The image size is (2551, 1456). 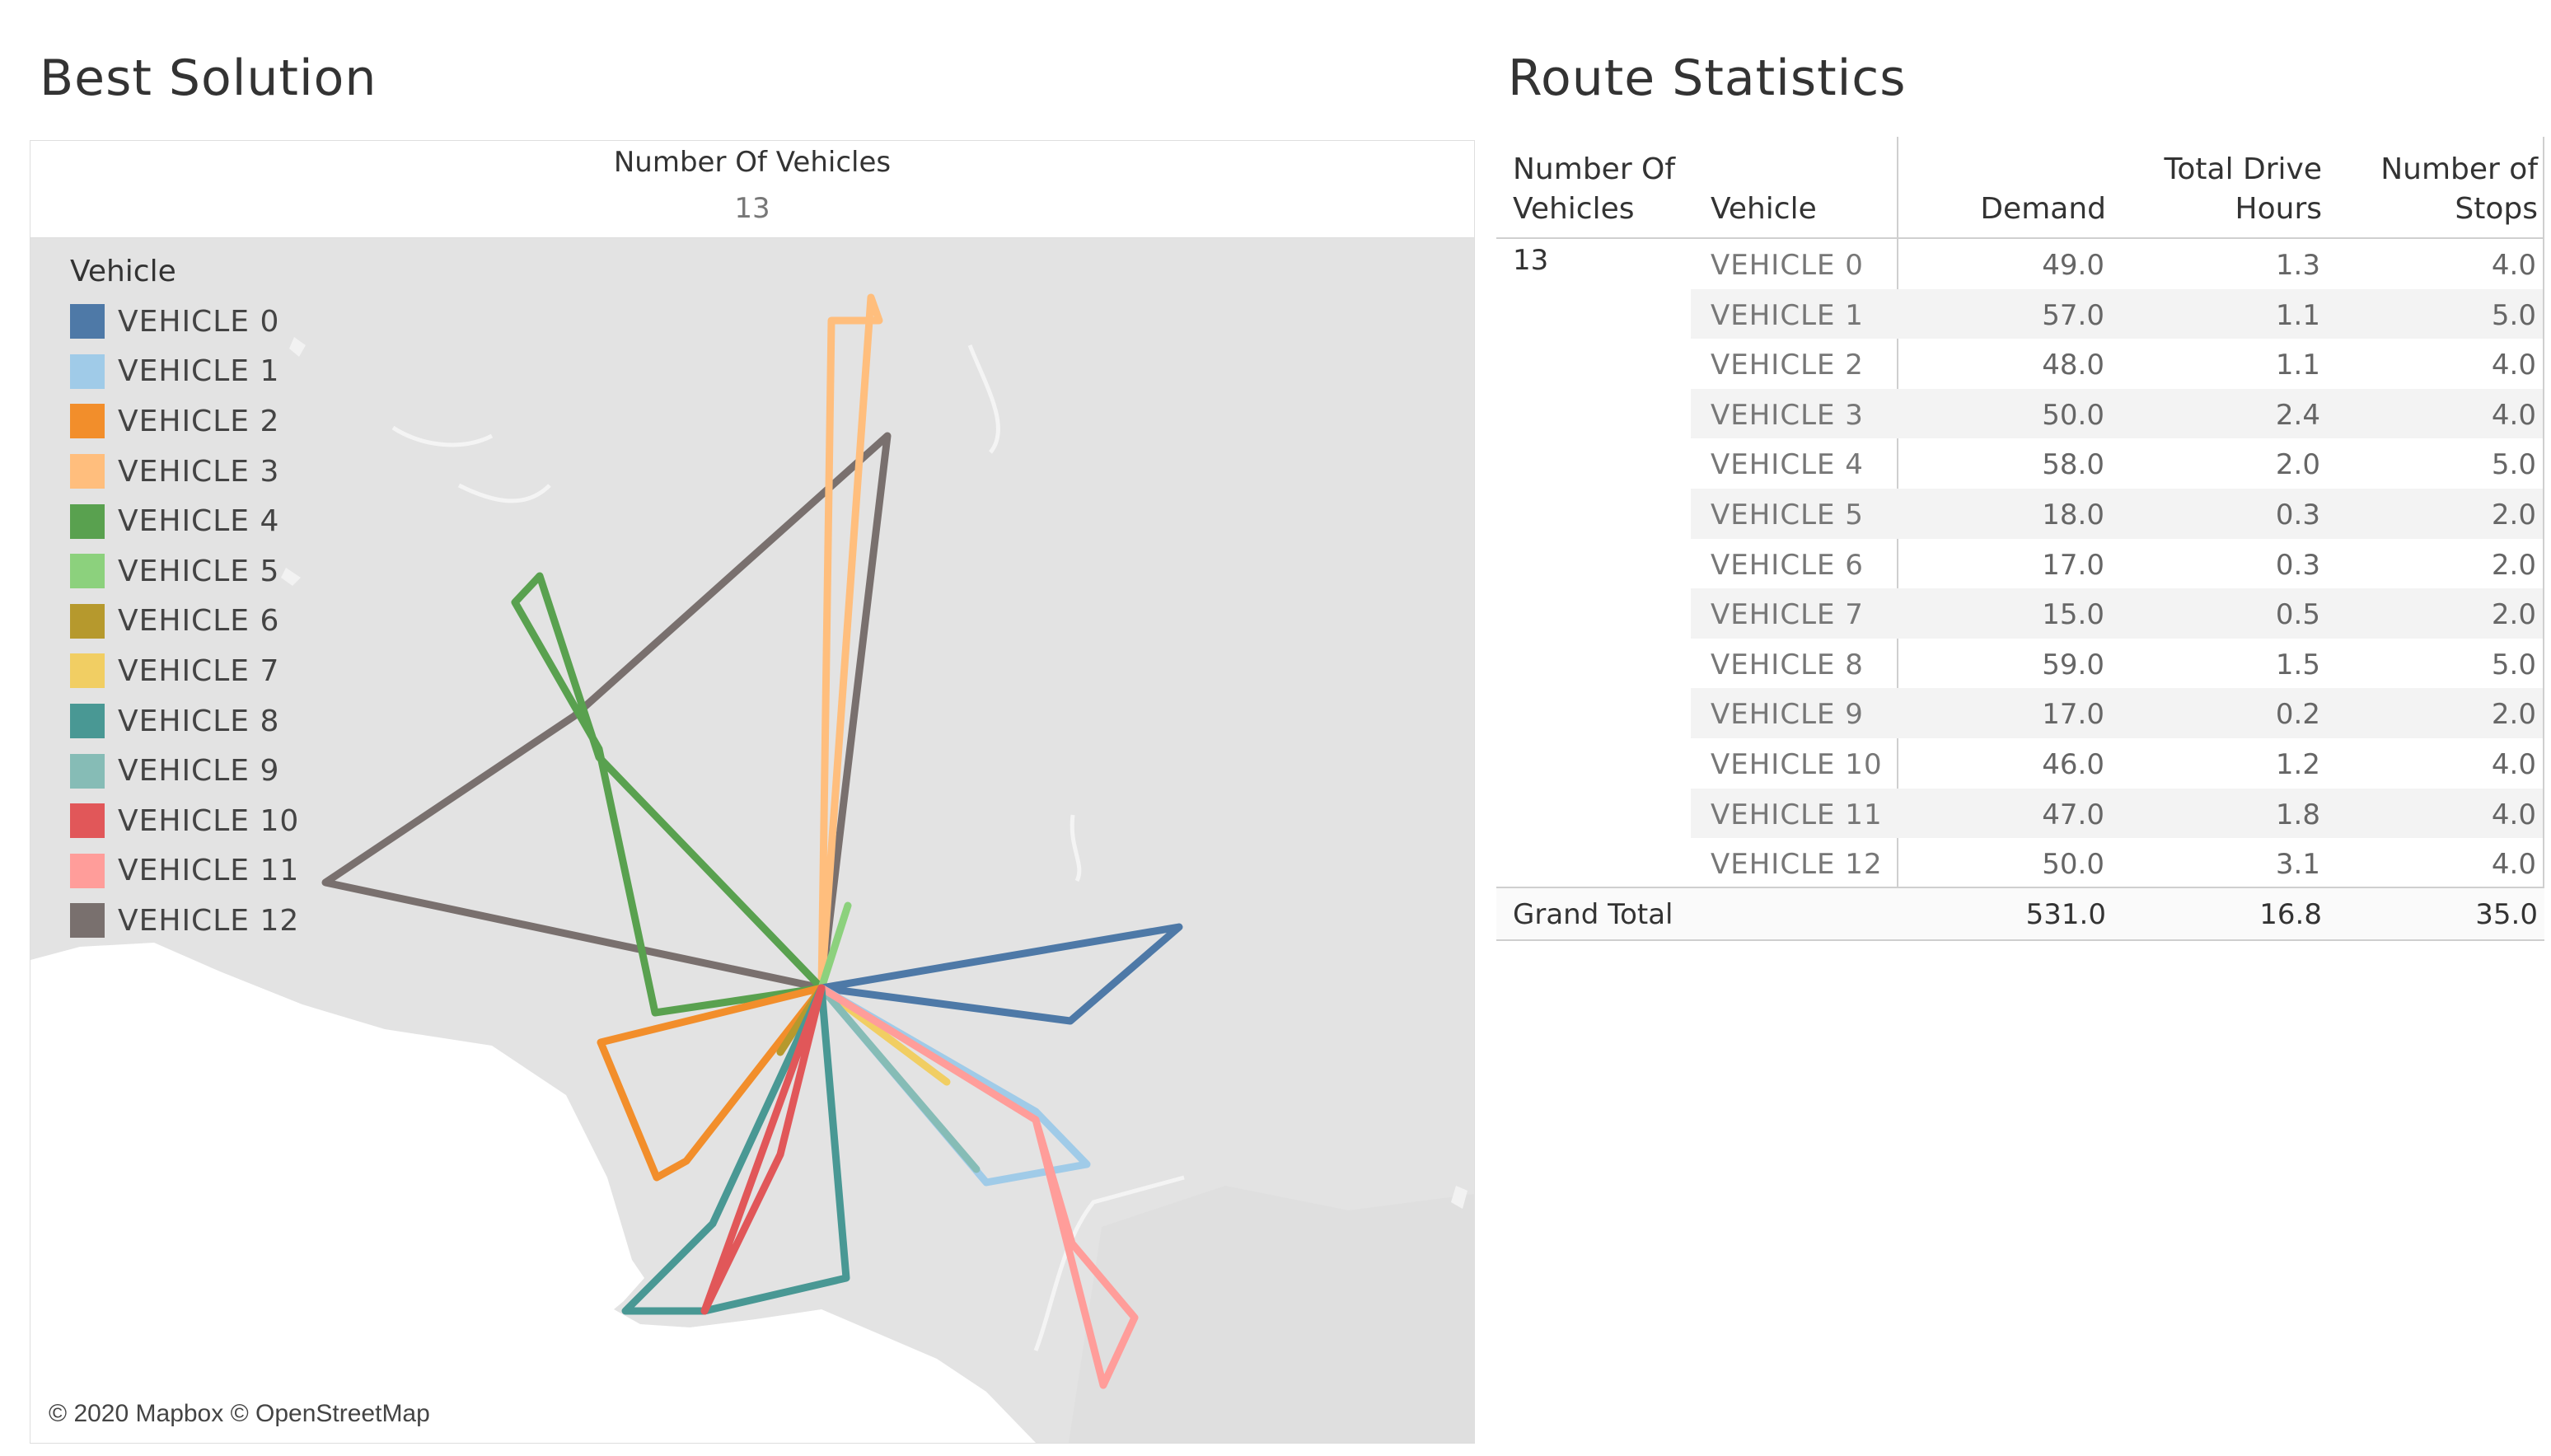 What do you see at coordinates (2117, 613) in the screenshot?
I see `table-row: VEHICLE 7 15.0 0.5 2.0` at bounding box center [2117, 613].